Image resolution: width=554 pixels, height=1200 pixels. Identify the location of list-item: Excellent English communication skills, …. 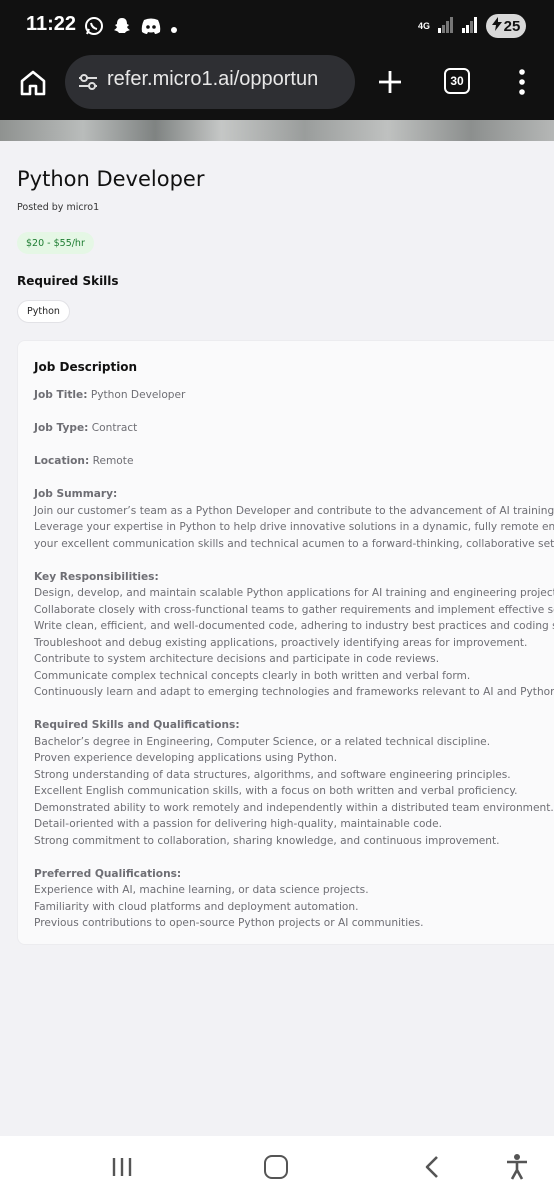
(276, 791).